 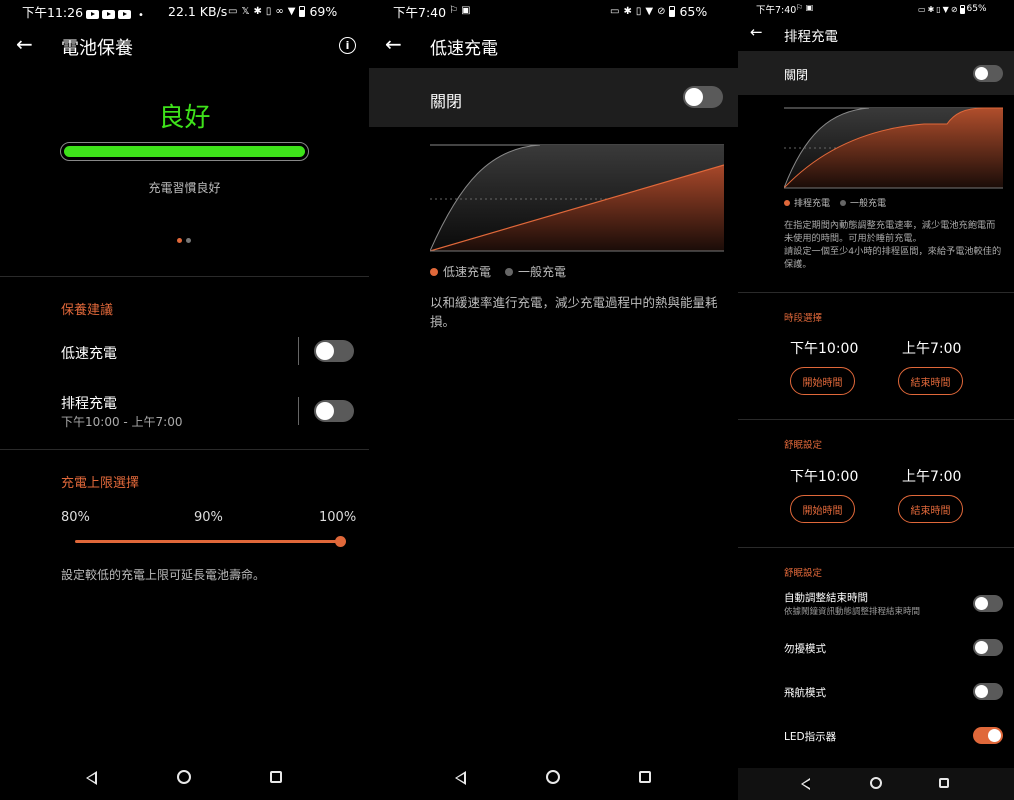 What do you see at coordinates (810, 737) in the screenshot?
I see `led-label: LED指示器` at bounding box center [810, 737].